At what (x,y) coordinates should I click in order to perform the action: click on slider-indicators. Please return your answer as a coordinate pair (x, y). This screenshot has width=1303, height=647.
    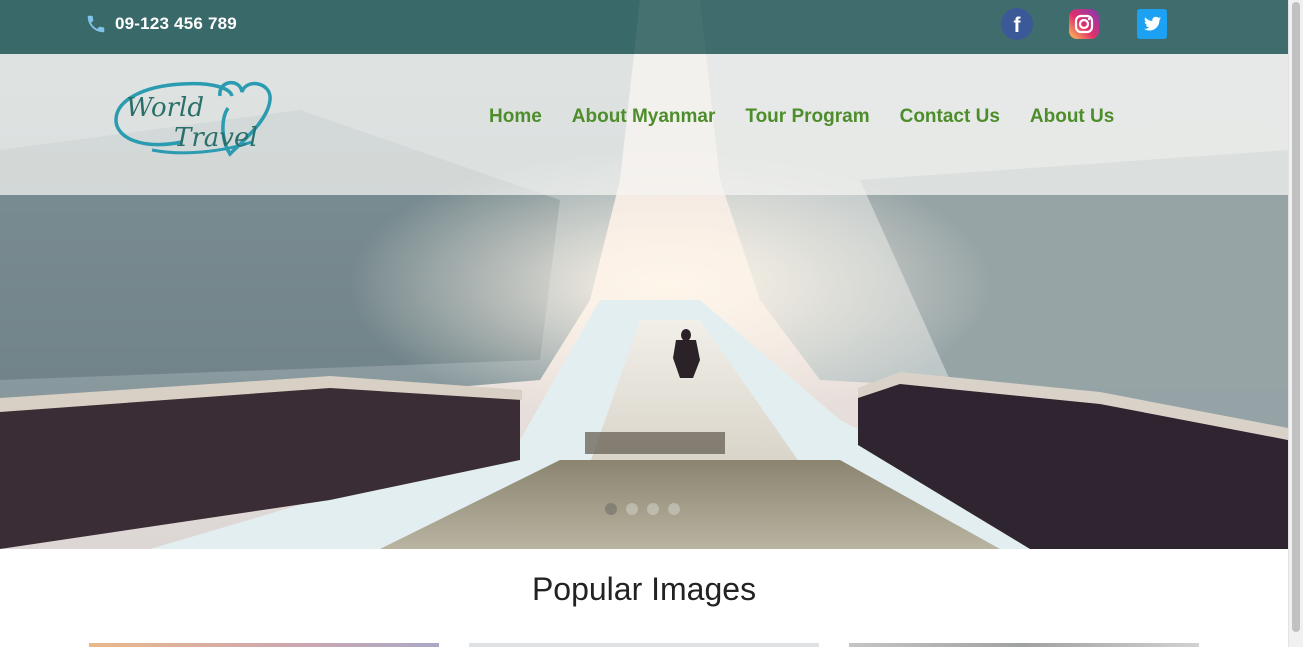
    Looking at the image, I should click on (642, 509).